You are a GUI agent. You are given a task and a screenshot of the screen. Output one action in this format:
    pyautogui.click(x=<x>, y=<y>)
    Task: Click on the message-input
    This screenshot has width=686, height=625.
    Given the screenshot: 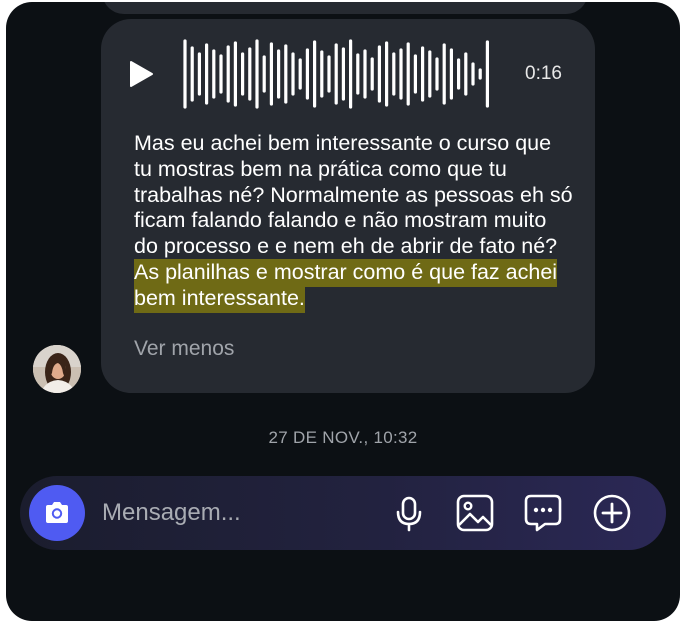 What is the action you would take?
    pyautogui.click(x=232, y=513)
    